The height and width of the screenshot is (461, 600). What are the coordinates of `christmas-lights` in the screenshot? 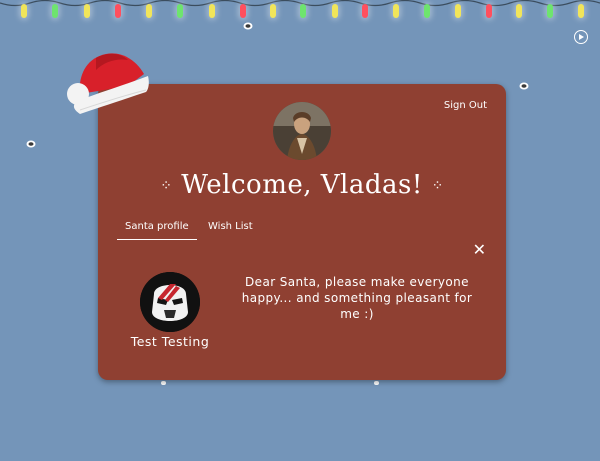 It's located at (300, 14).